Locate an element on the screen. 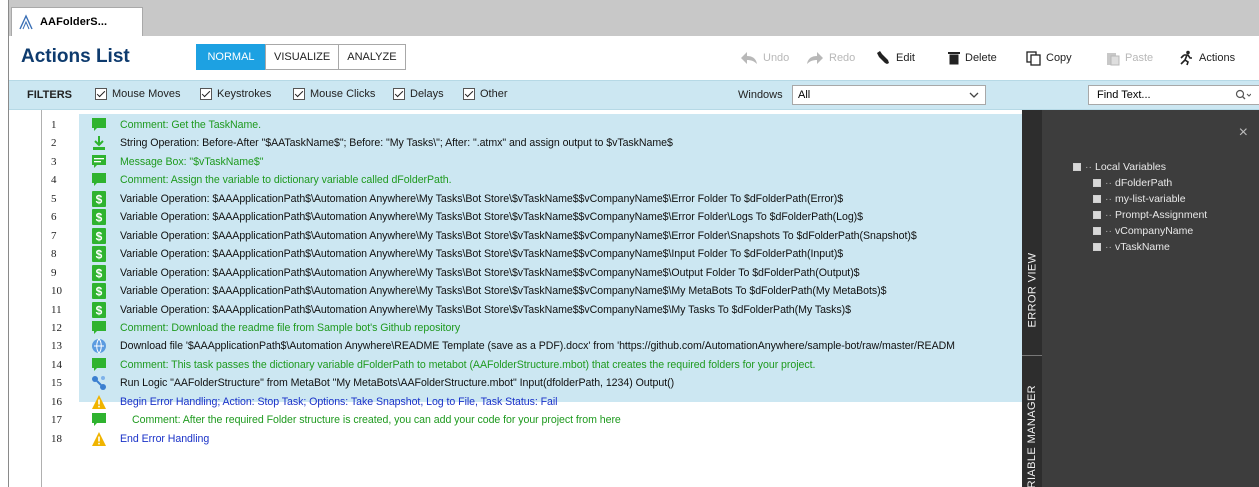  download-file-icon is located at coordinates (99, 346).